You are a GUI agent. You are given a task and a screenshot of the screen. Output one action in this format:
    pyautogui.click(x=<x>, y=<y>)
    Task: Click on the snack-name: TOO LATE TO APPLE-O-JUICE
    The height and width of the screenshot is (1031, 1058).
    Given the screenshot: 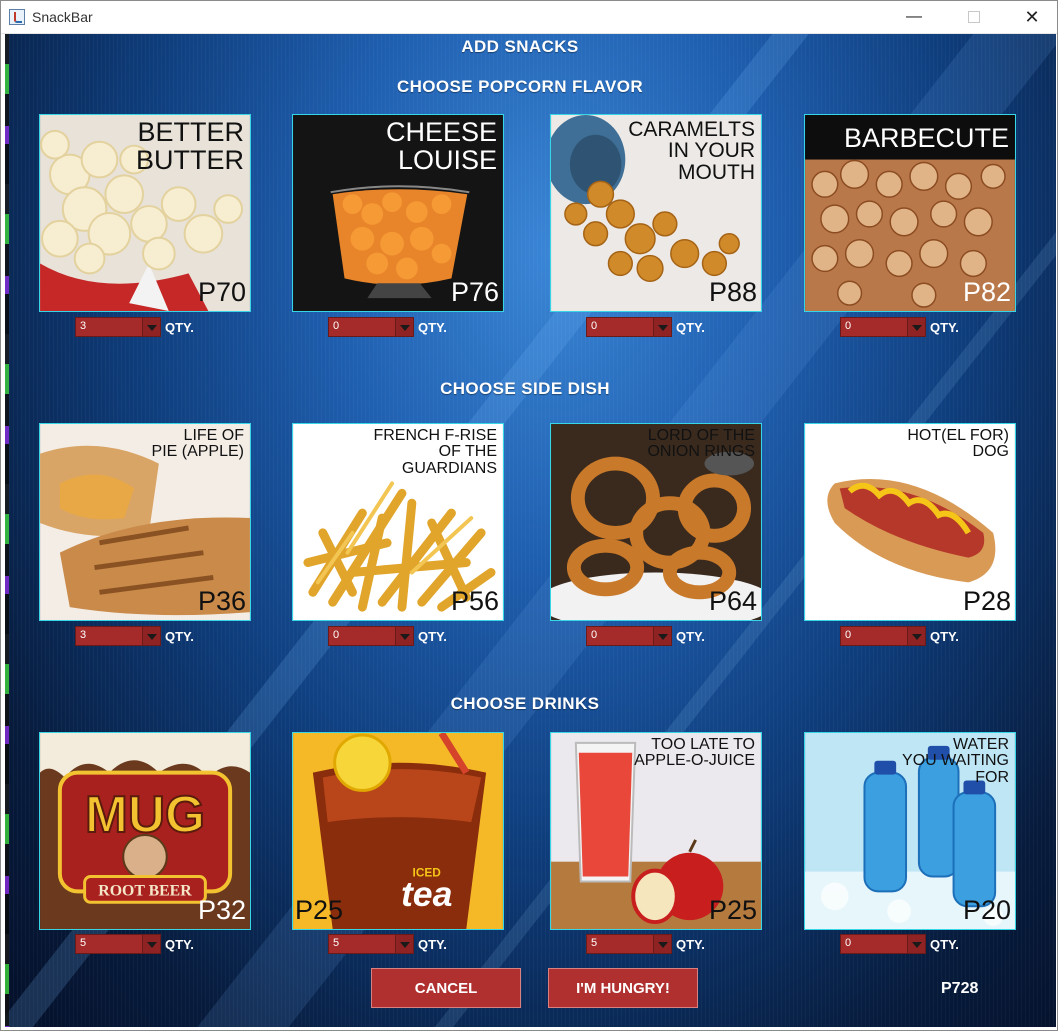 What is the action you would take?
    pyautogui.click(x=694, y=753)
    